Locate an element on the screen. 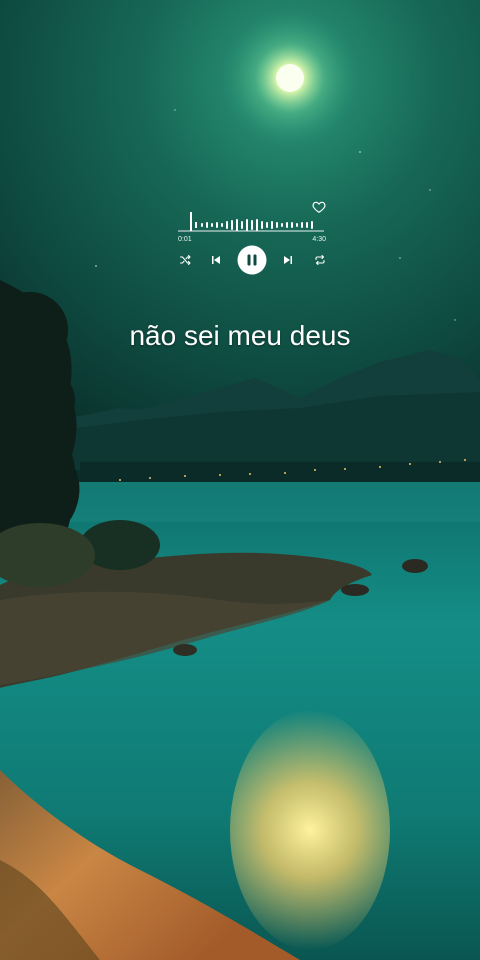 The height and width of the screenshot is (960, 480). elapsed-time: 0:01 is located at coordinates (185, 239).